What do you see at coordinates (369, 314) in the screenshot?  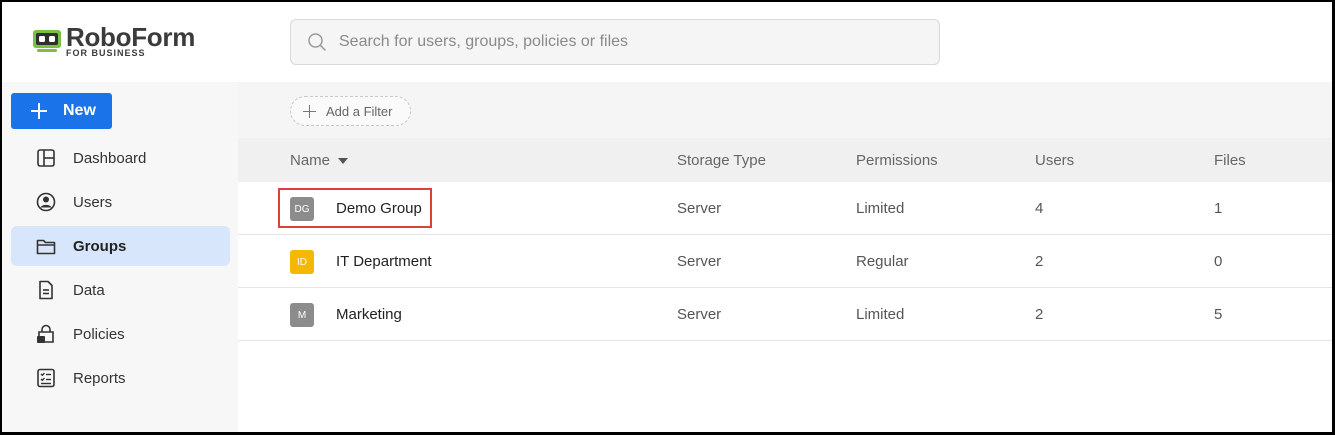 I see `group-name: Marketing` at bounding box center [369, 314].